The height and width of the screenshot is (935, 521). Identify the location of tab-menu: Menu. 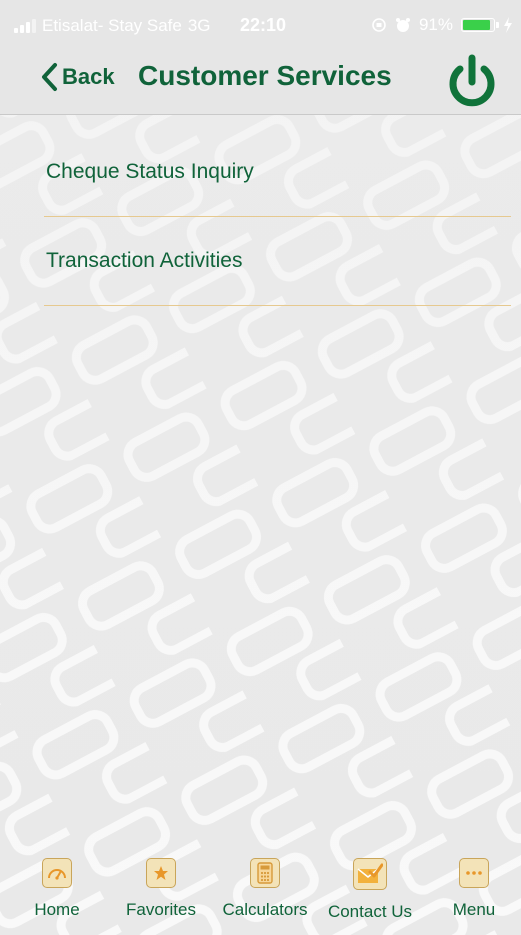
(474, 889).